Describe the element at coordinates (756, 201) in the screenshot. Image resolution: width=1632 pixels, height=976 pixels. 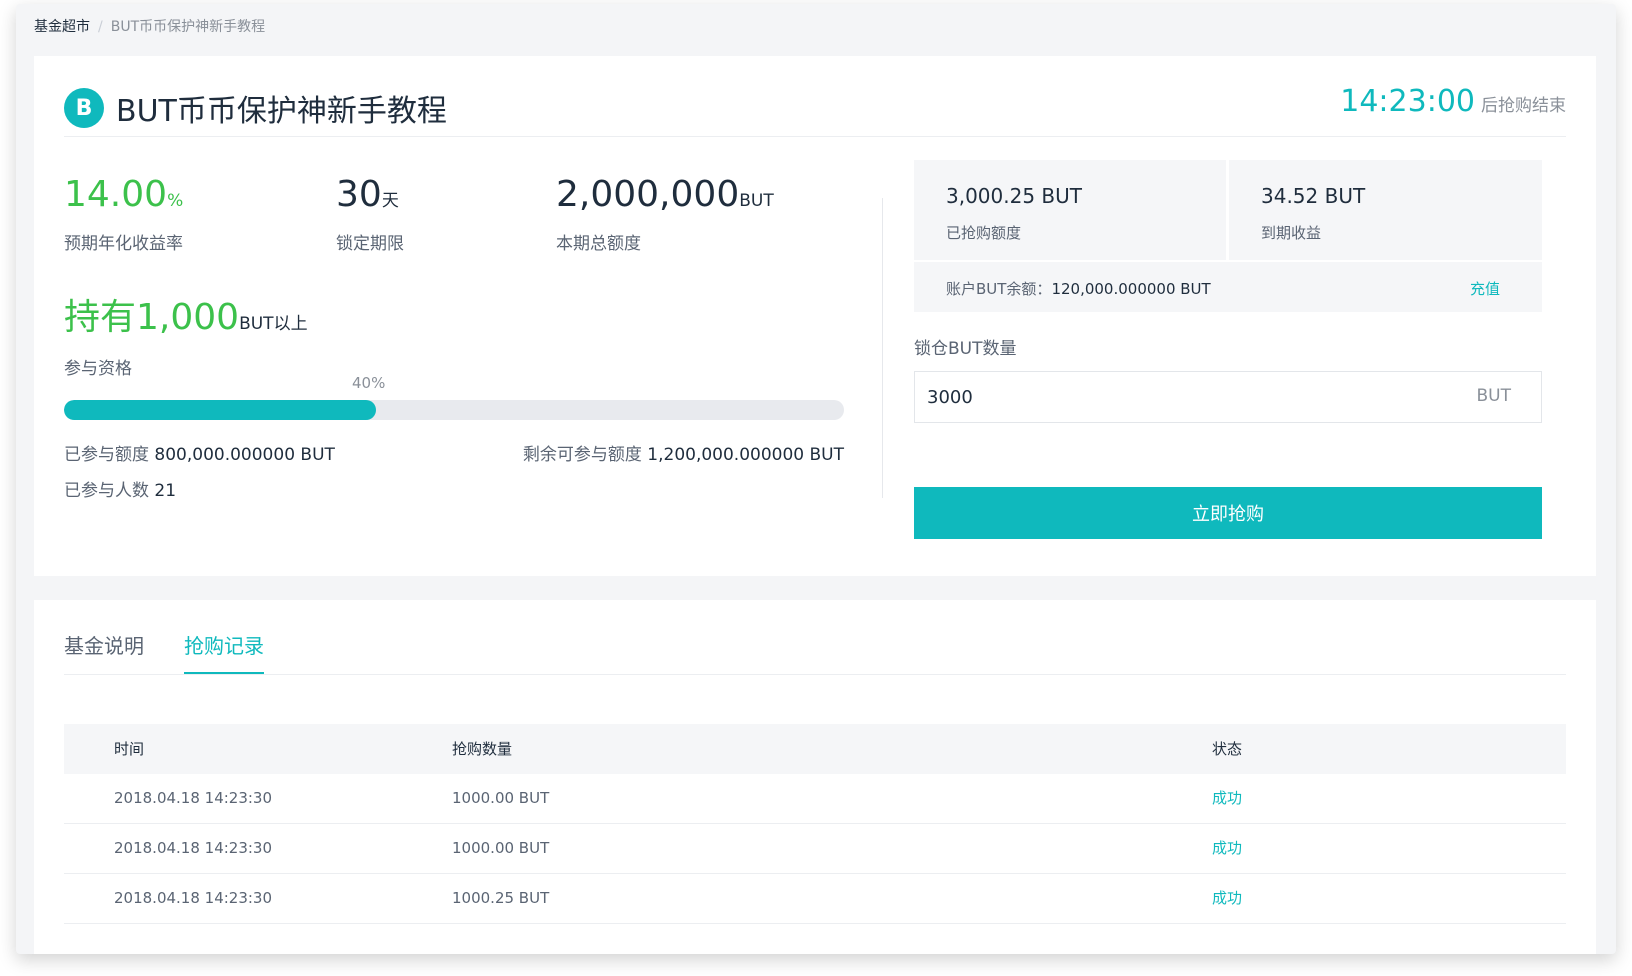
I see `total-unit: BUT` at that location.